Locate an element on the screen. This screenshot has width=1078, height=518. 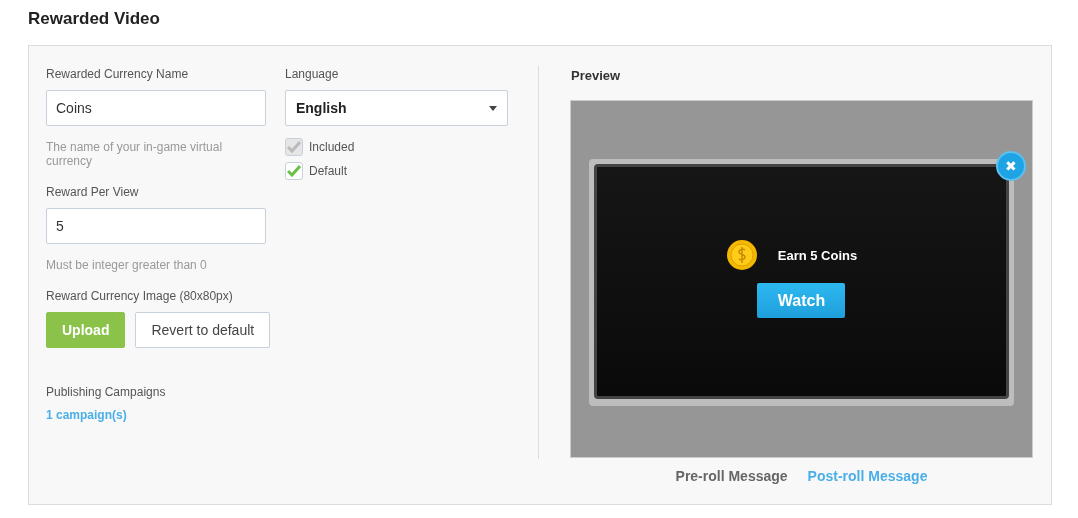
message-tab: Pre-roll Message is located at coordinates (731, 476).